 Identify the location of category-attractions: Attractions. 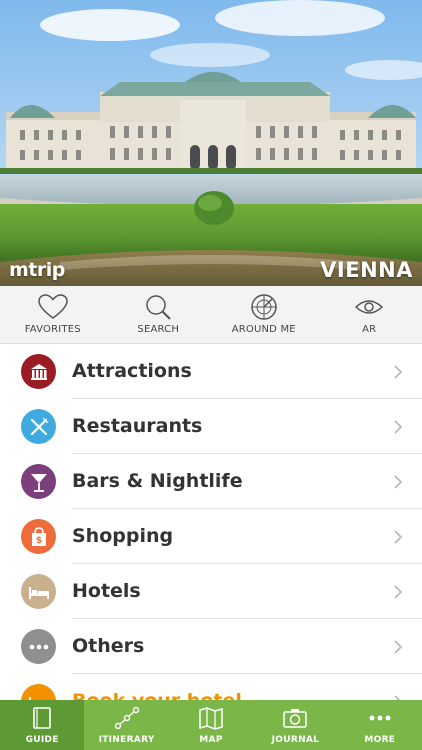
(211, 371).